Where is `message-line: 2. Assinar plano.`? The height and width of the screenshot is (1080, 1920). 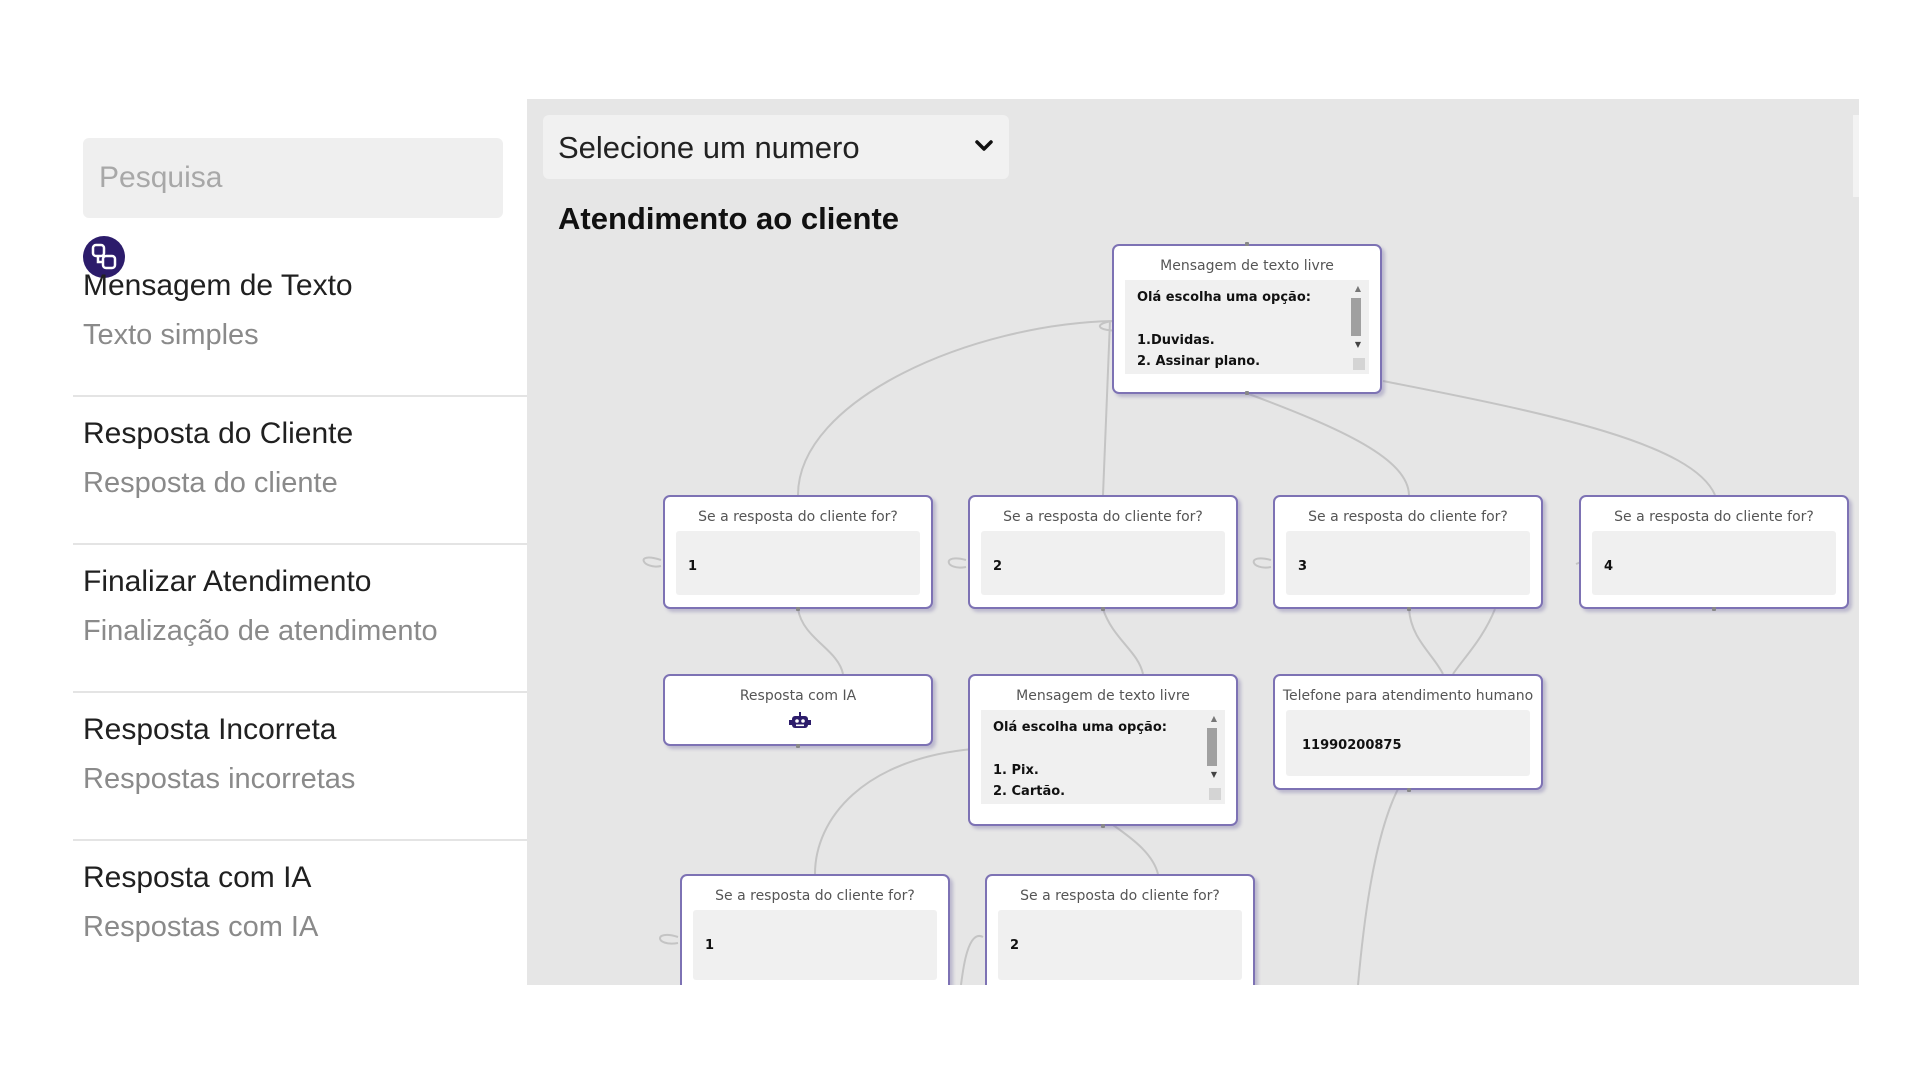
message-line: 2. Assinar plano. is located at coordinates (1199, 361).